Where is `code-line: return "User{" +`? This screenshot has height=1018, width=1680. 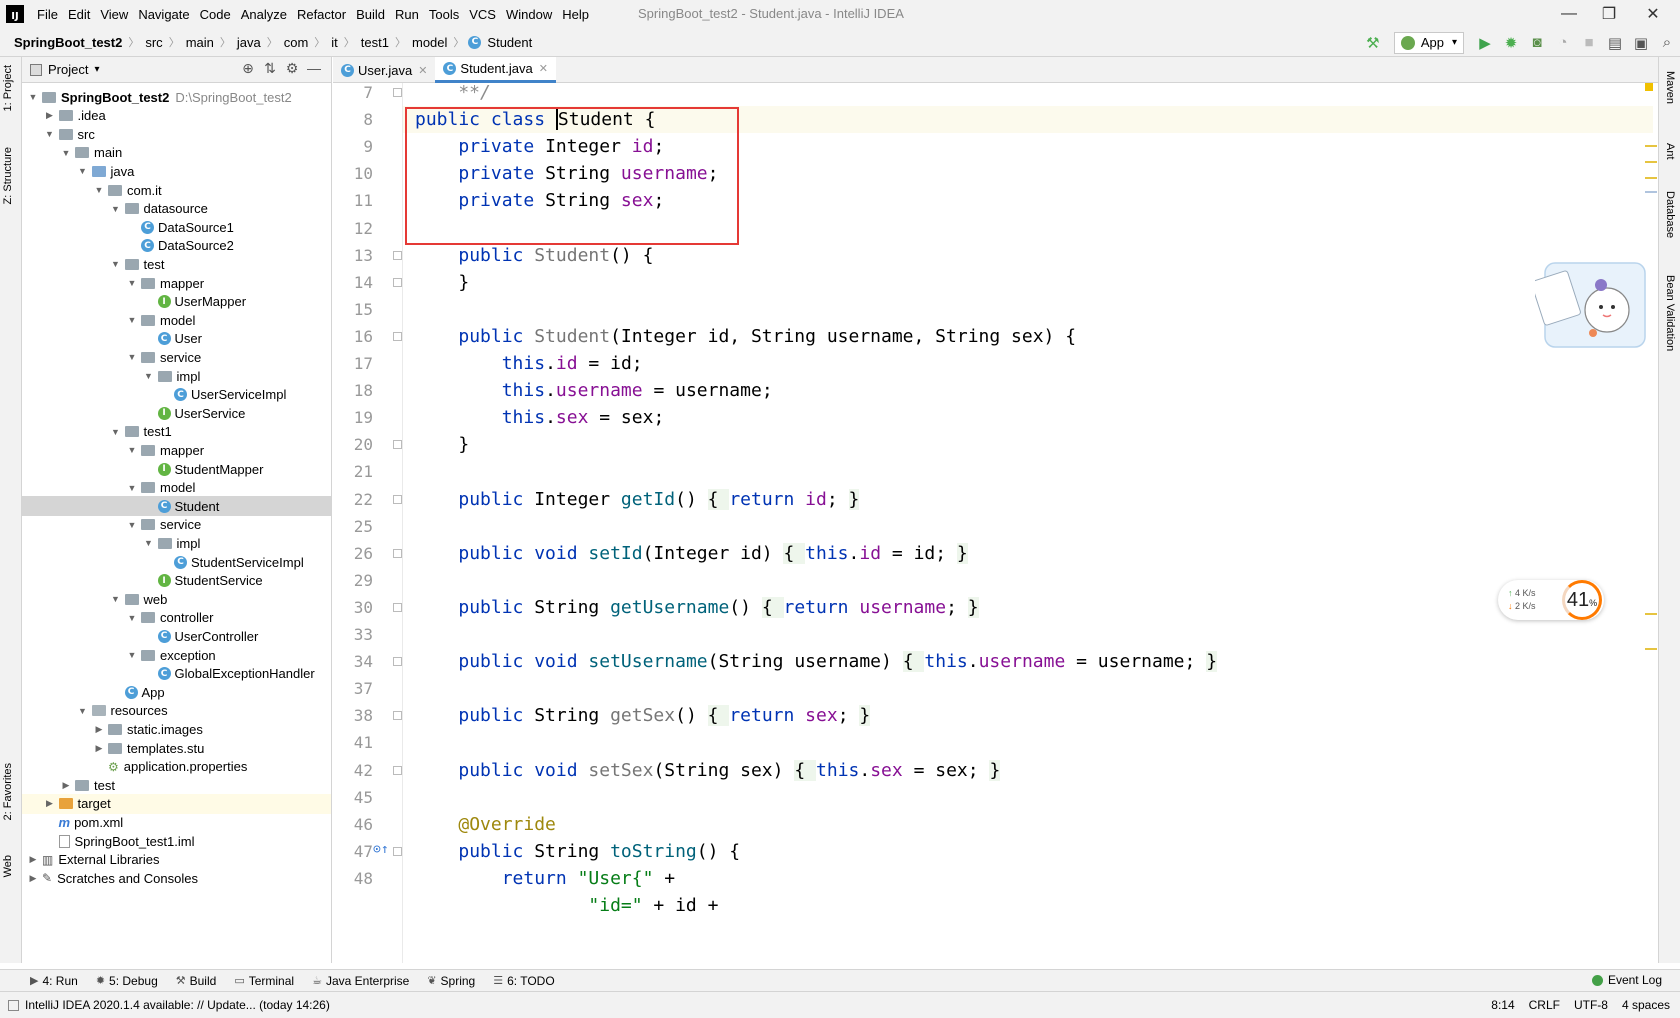
code-line: return "User{" + is located at coordinates (1028, 878).